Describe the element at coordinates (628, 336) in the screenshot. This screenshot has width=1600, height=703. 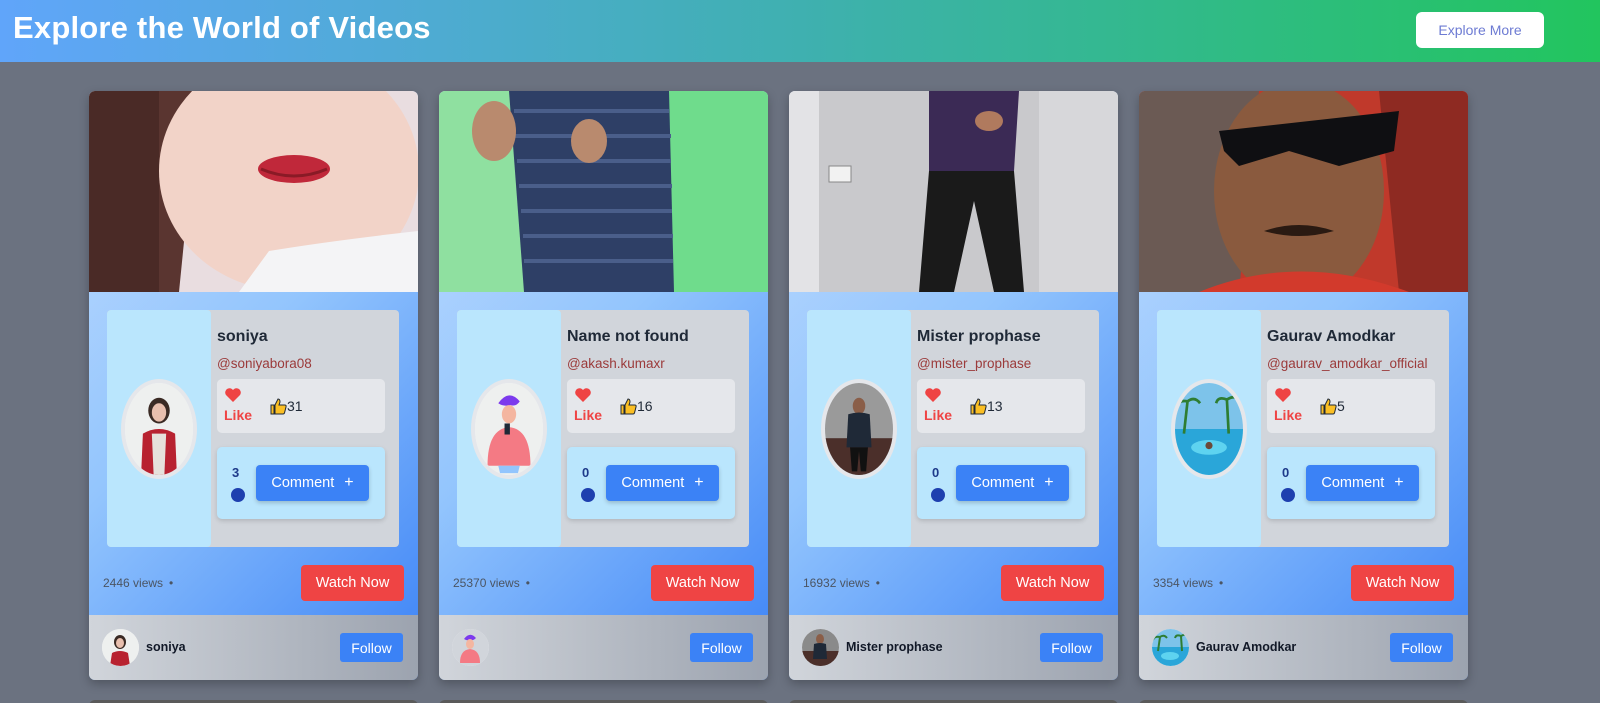
I see `creator-name: Name not found` at that location.